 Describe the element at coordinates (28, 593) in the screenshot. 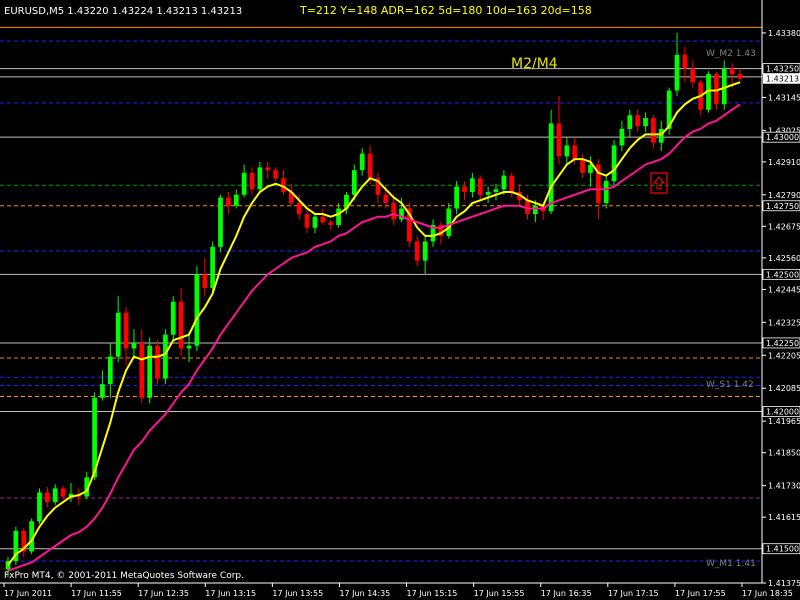

I see `x-tick-label: 17 Jun 2011` at that location.